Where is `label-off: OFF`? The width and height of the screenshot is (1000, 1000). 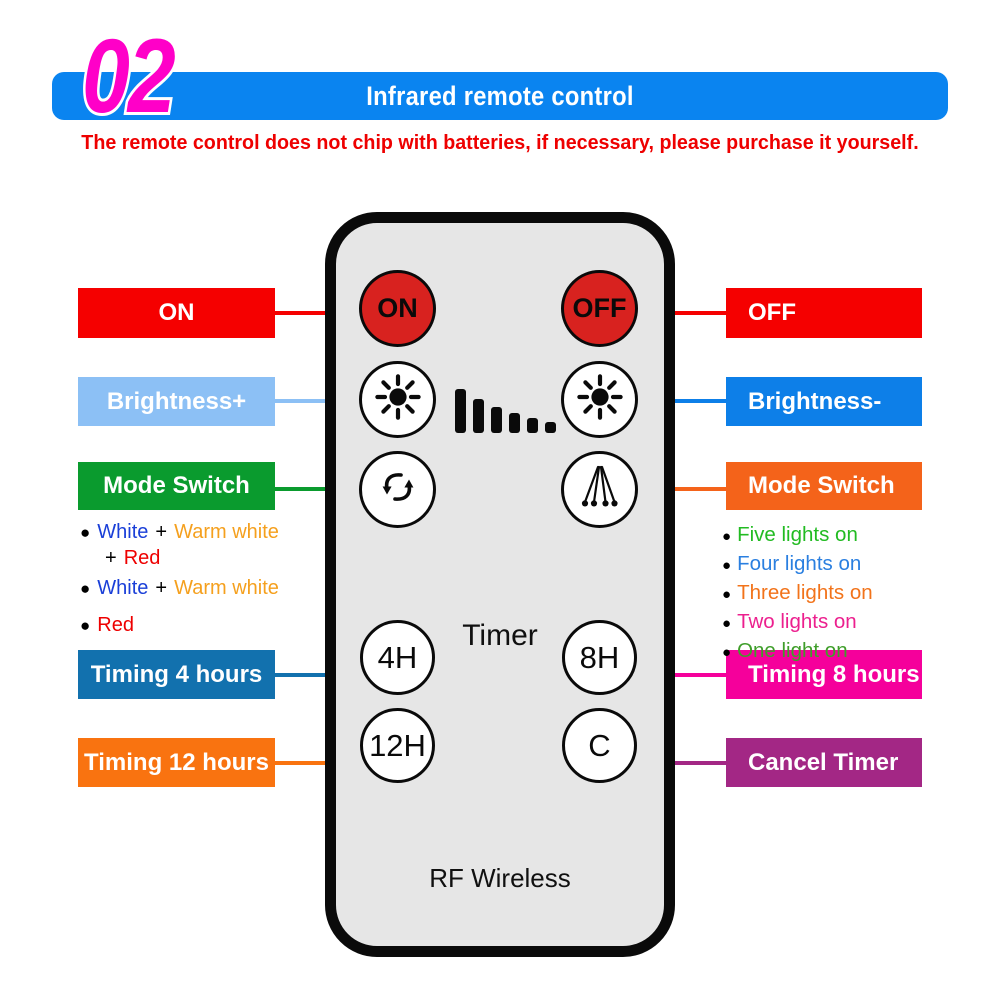 label-off: OFF is located at coordinates (824, 313).